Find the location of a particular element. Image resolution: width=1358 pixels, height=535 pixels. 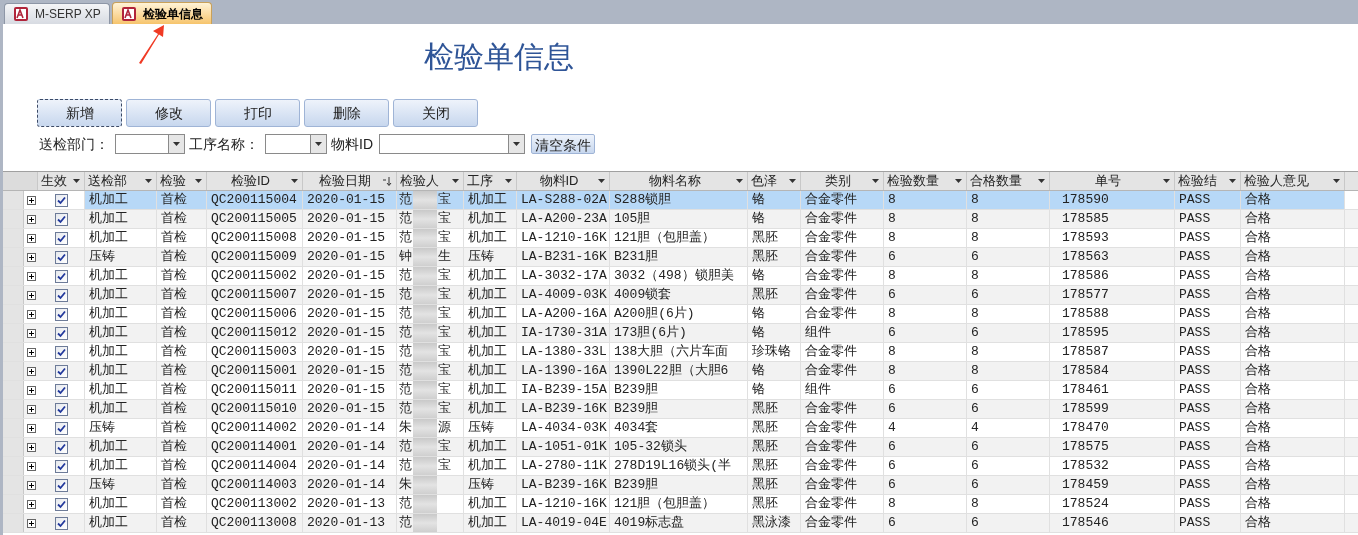

table-cell: 178470 is located at coordinates (1112, 428).